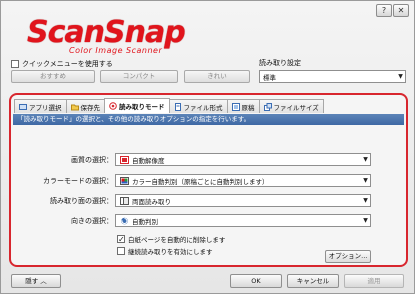 The image size is (415, 294). Describe the element at coordinates (243, 200) in the screenshot. I see `scan-side-dropdown: 両面読み取り ▼` at that location.